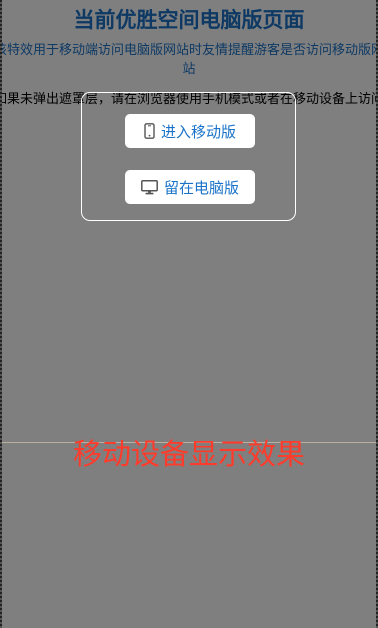 The image size is (378, 628). Describe the element at coordinates (149, 187) in the screenshot. I see `desktop-monitor-icon` at that location.